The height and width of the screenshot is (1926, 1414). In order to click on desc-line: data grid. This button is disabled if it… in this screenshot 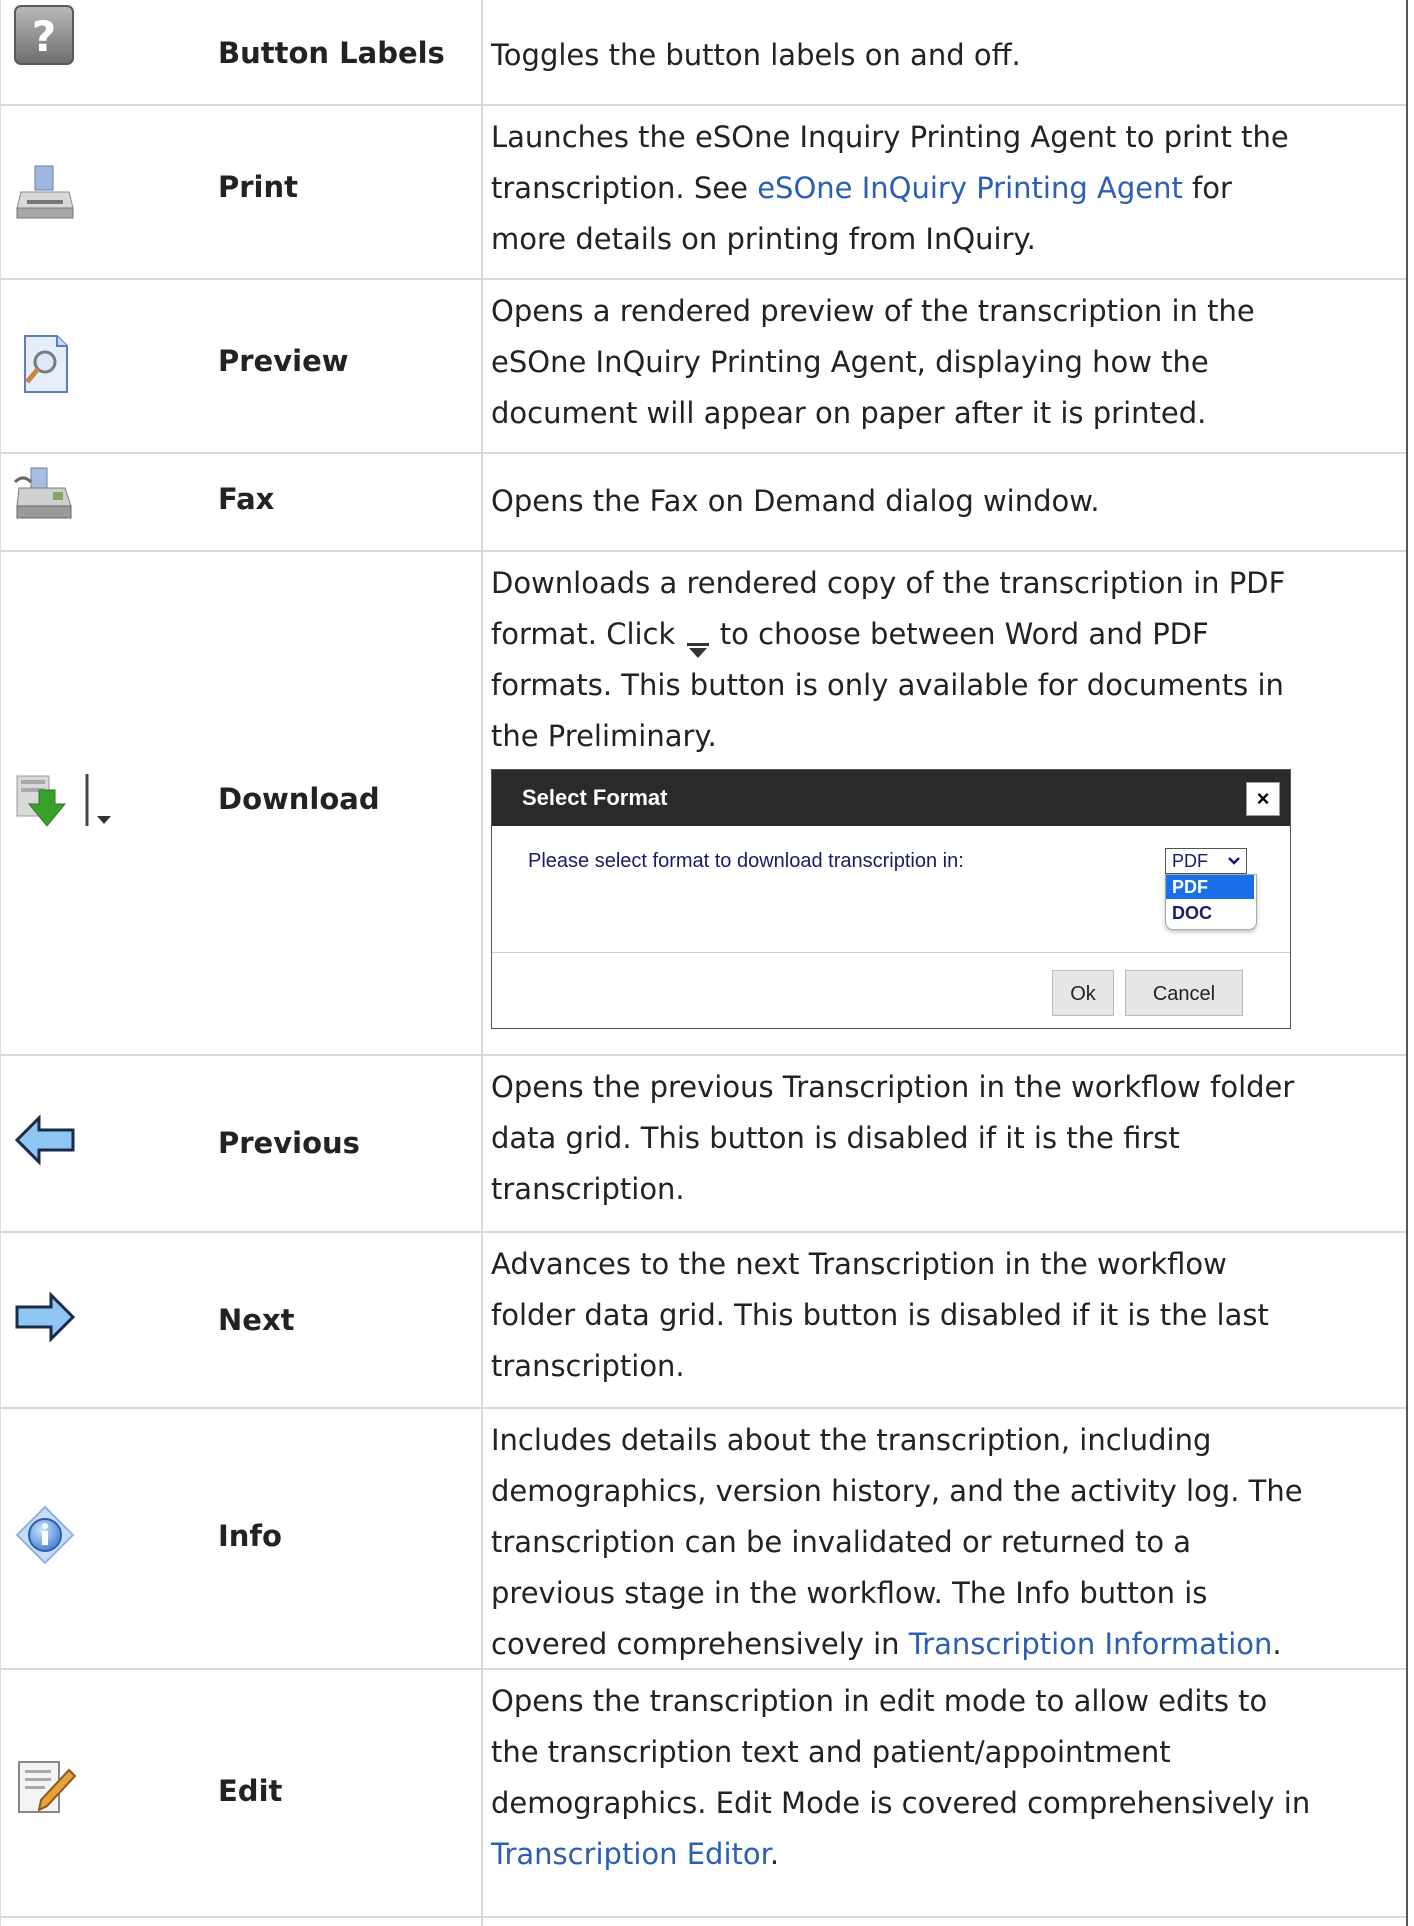, I will do `click(835, 1138)`.